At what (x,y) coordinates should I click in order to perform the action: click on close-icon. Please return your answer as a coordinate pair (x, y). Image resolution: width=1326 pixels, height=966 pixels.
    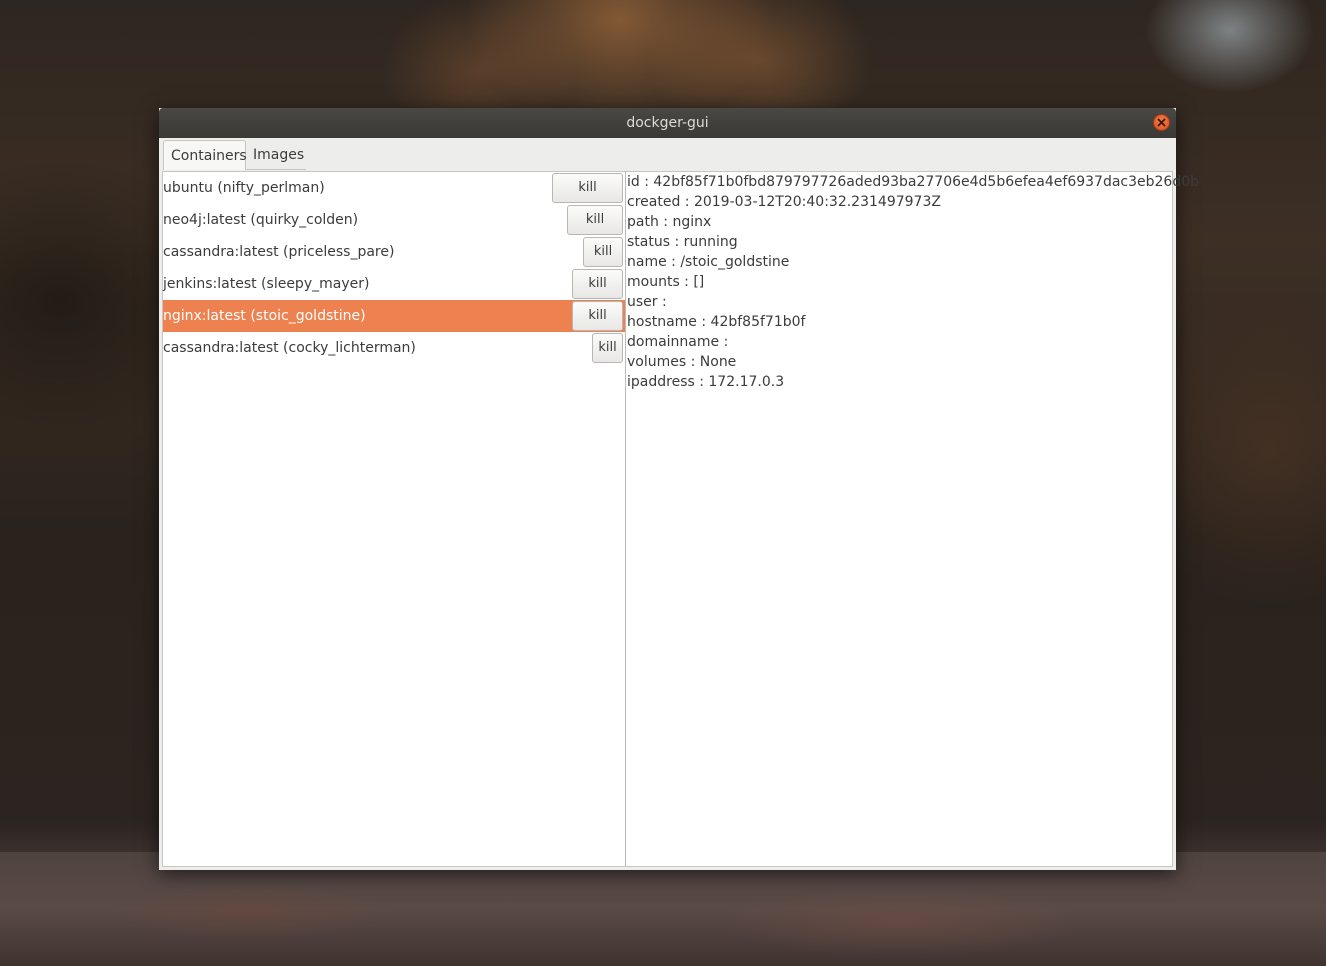
    Looking at the image, I should click on (1161, 122).